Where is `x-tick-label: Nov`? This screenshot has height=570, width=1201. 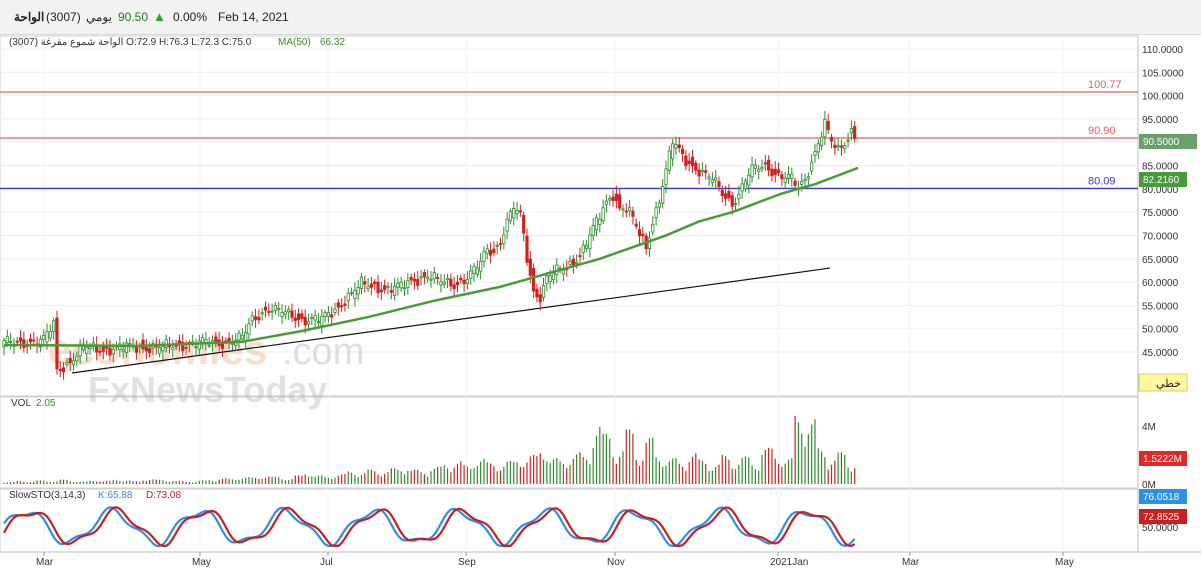
x-tick-label: Nov is located at coordinates (616, 562).